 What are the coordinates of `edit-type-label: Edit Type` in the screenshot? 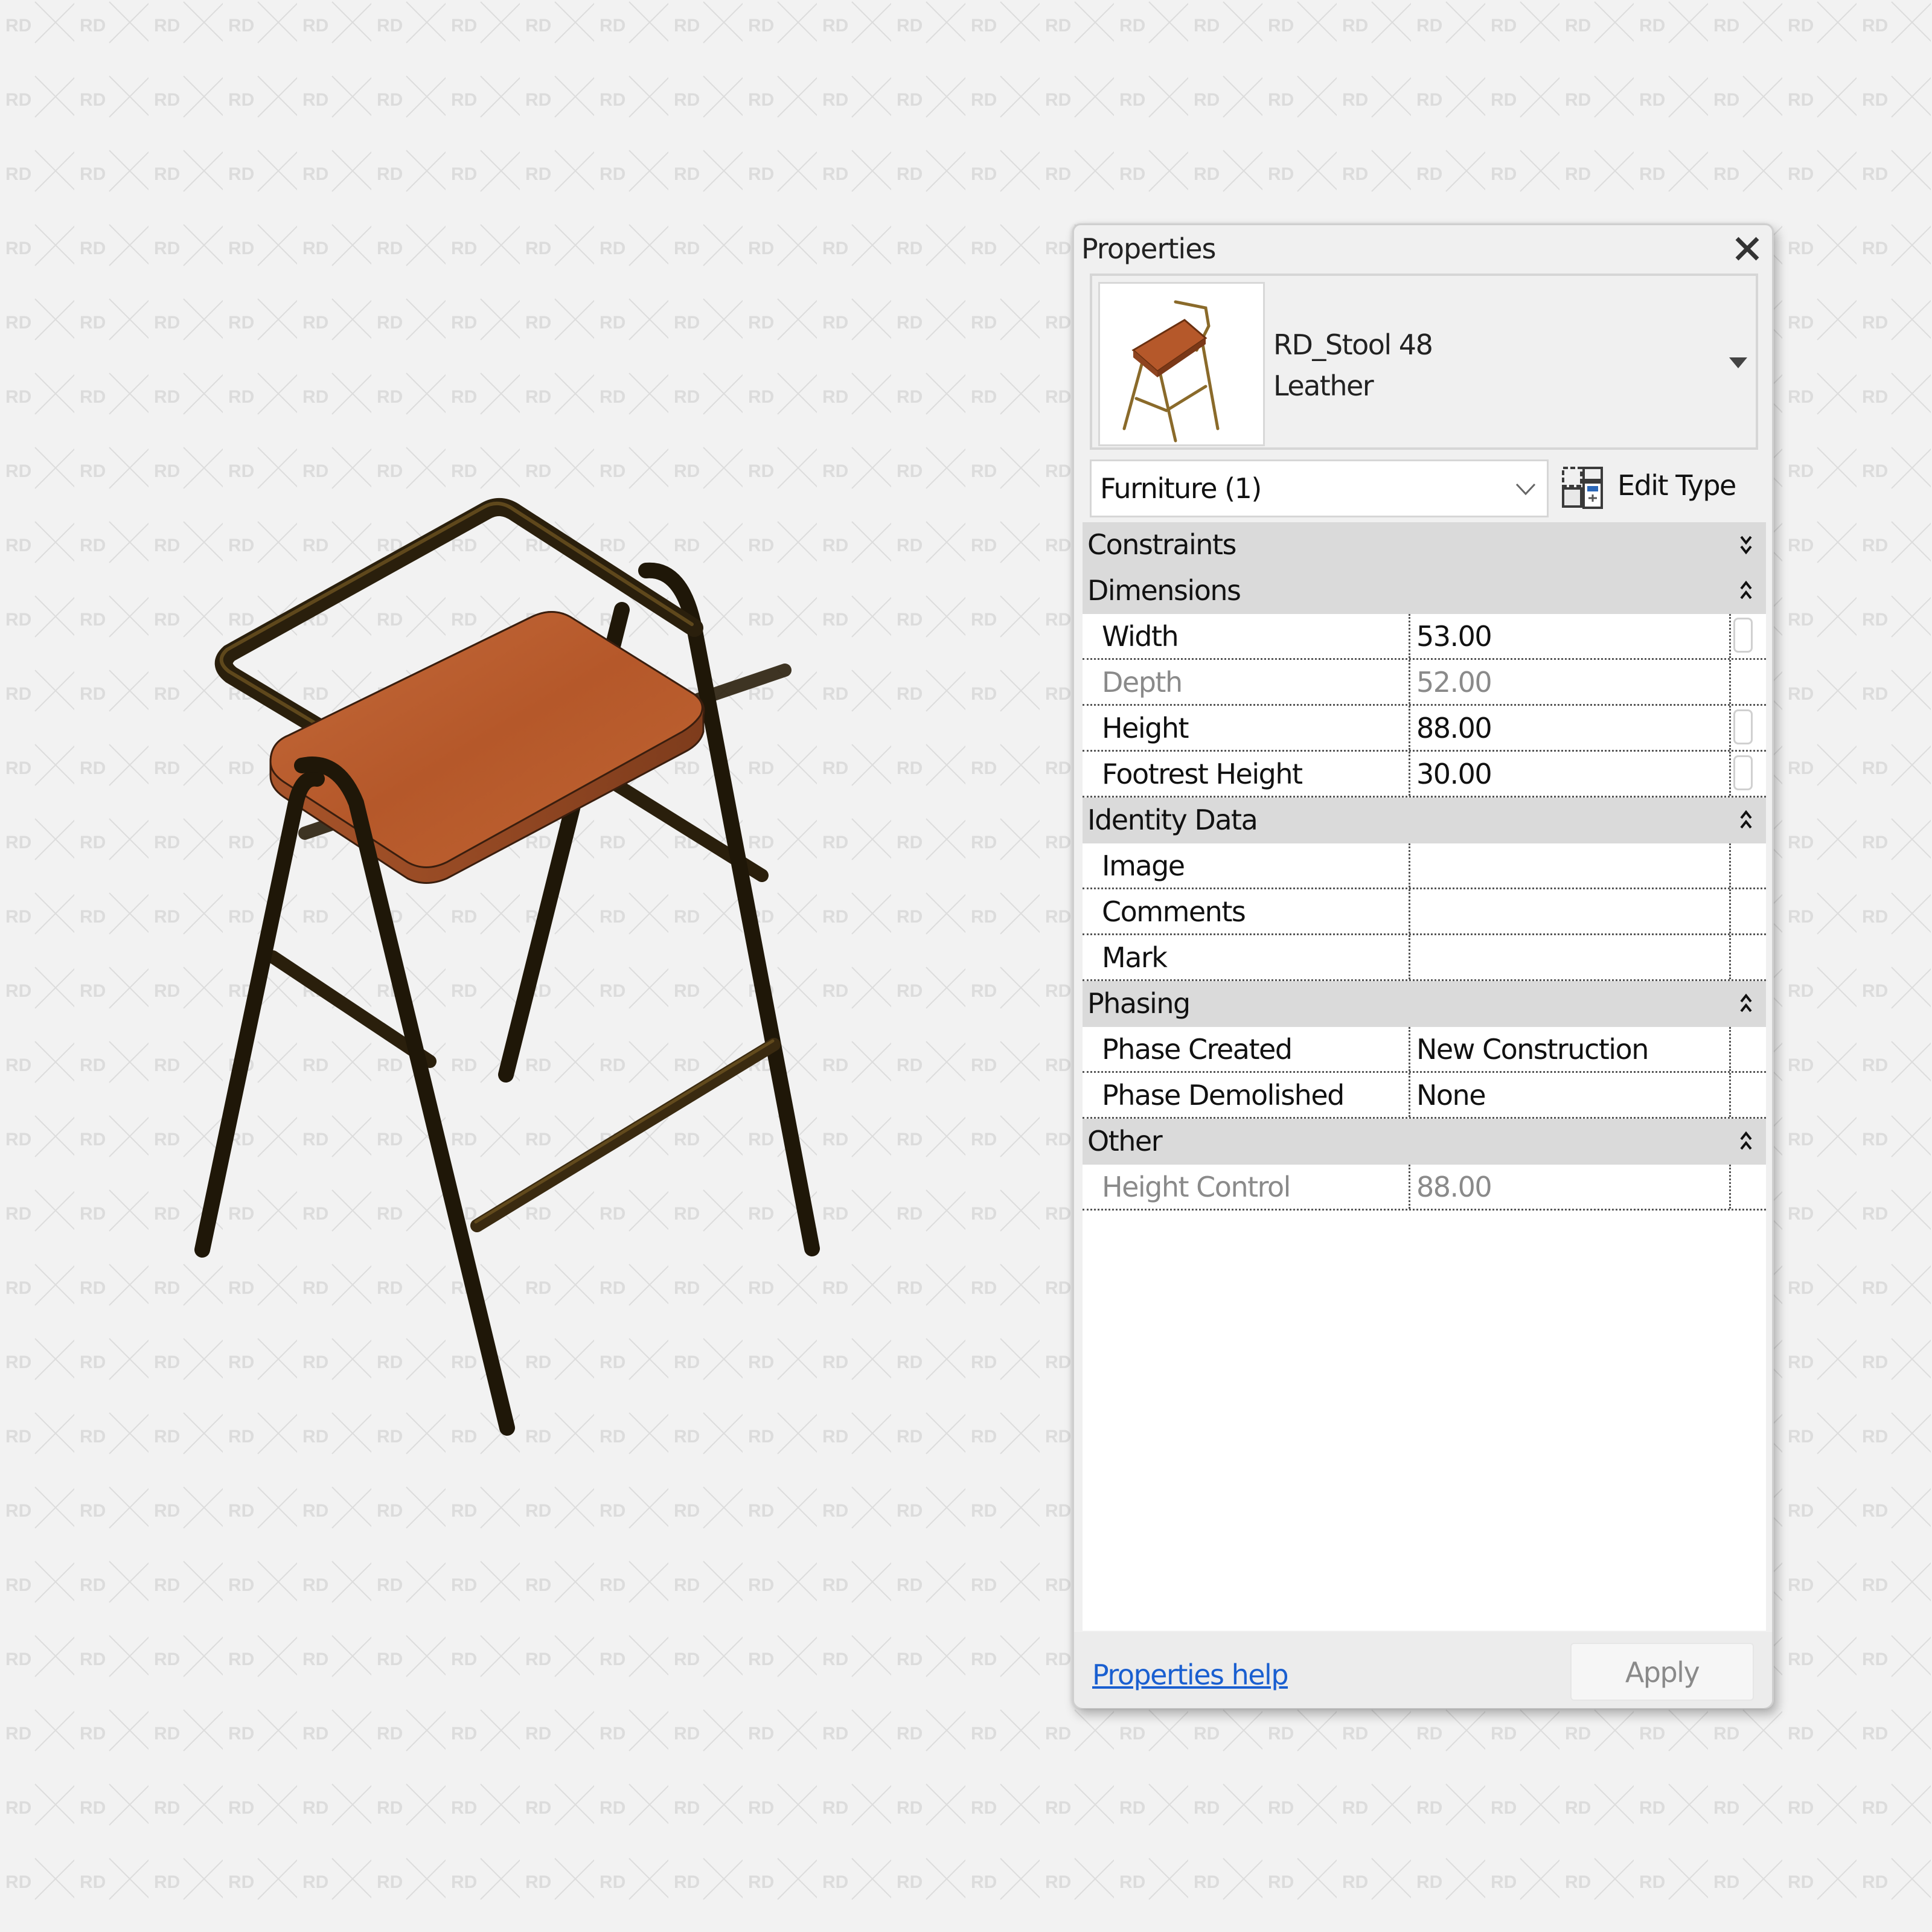 It's located at (1676, 486).